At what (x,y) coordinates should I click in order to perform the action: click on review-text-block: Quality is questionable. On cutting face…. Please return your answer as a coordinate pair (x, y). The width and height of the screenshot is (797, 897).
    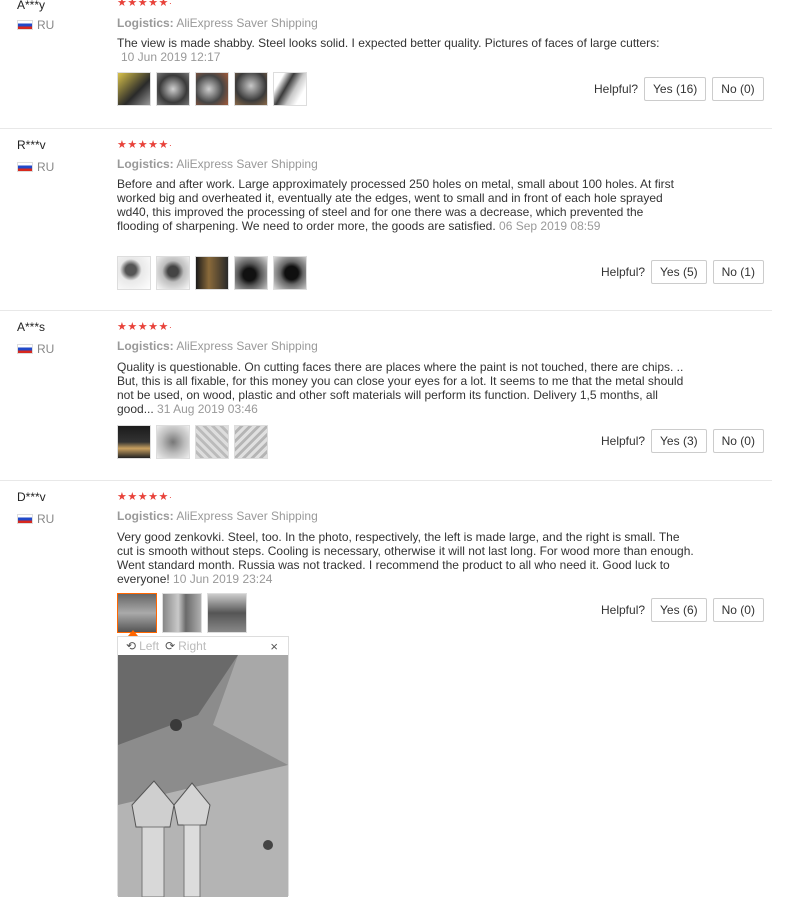
    Looking at the image, I should click on (402, 388).